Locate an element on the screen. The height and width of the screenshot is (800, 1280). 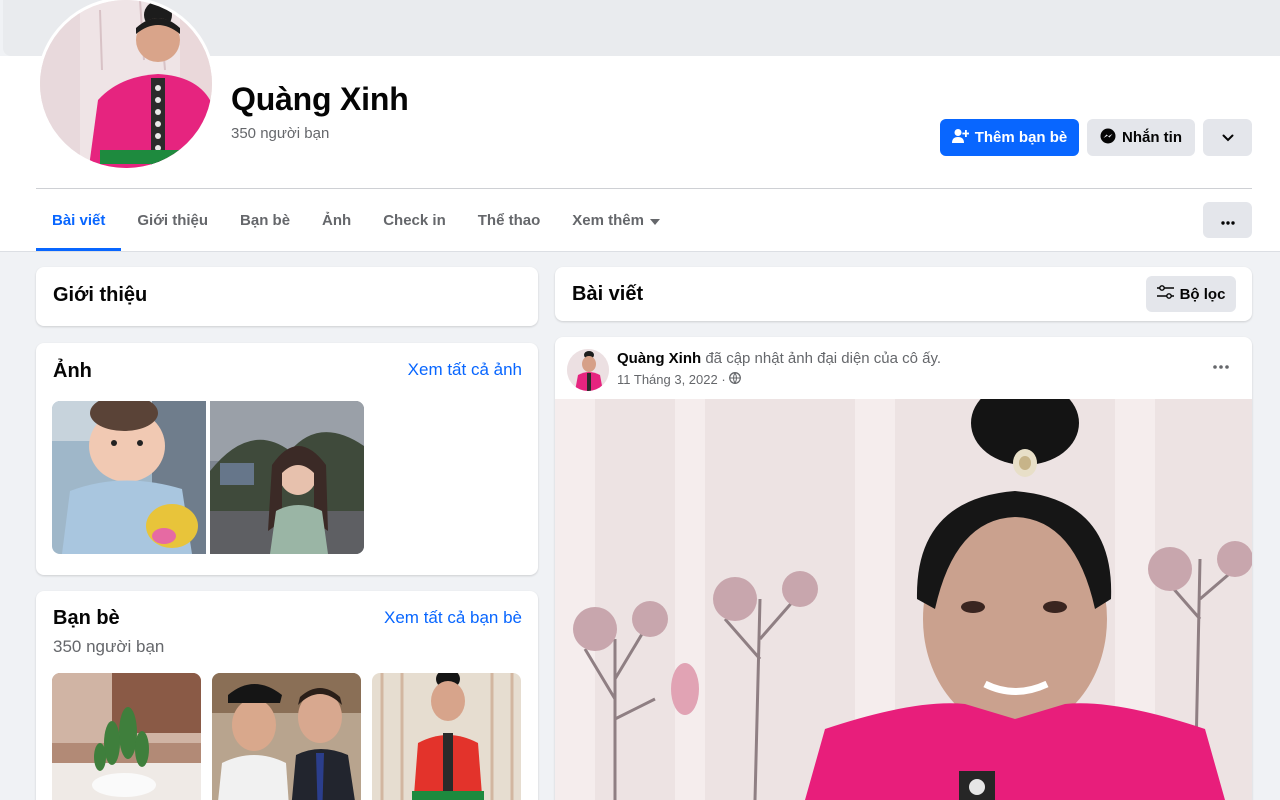
posts-title: Bài viết is located at coordinates (608, 294).